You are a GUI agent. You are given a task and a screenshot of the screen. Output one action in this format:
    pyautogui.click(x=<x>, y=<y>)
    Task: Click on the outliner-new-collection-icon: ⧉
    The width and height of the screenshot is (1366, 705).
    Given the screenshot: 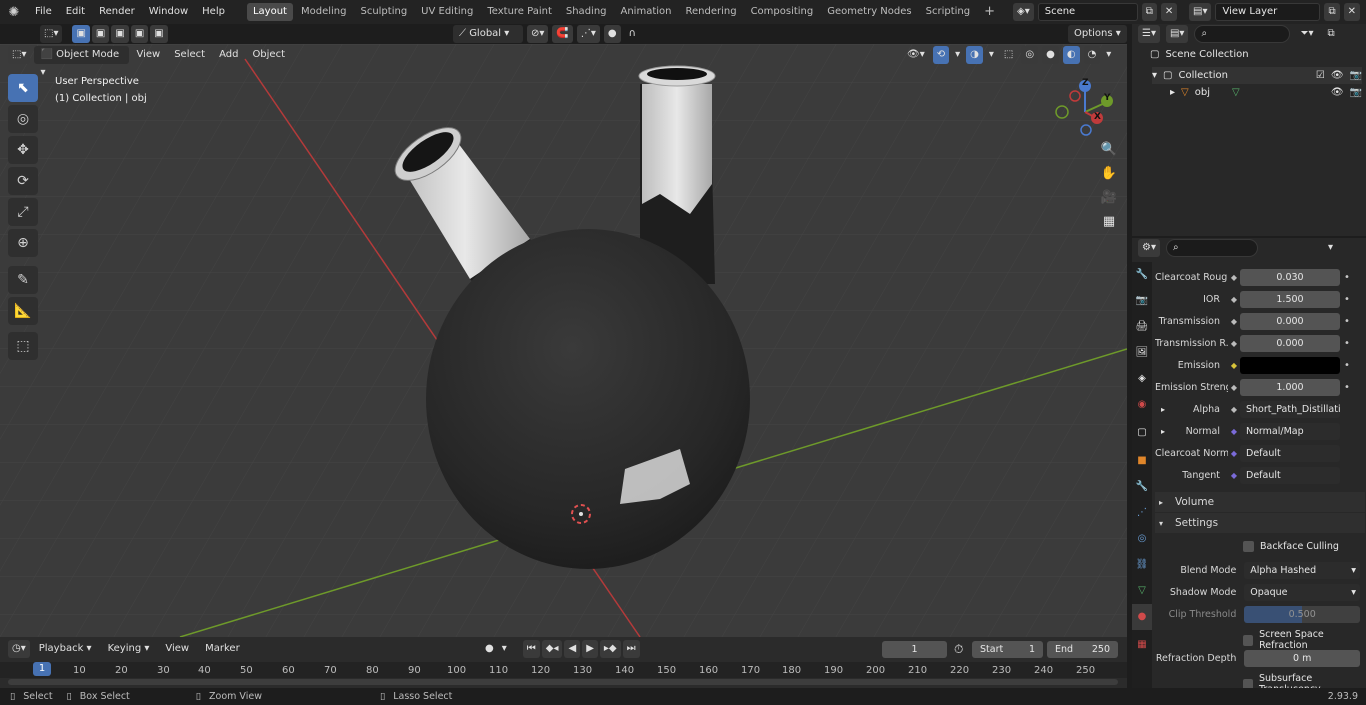 What is the action you would take?
    pyautogui.click(x=1330, y=34)
    